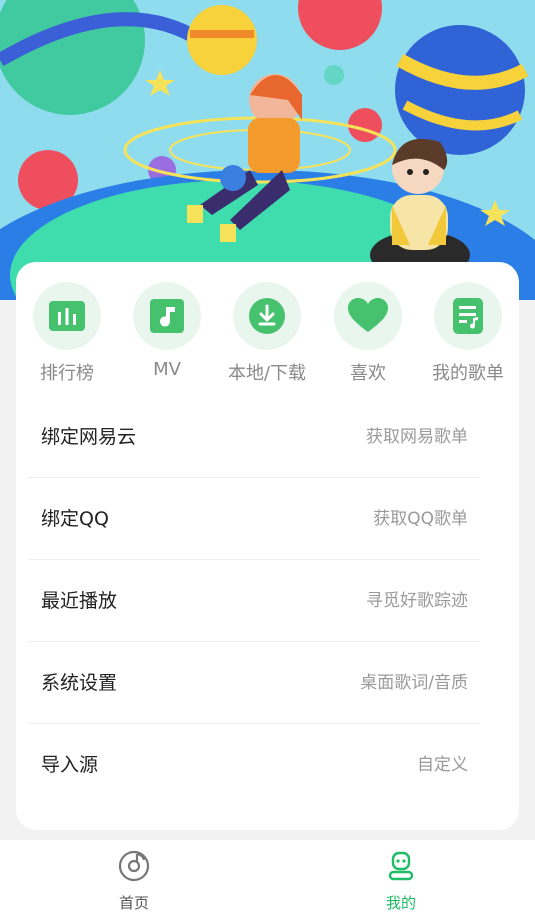  Describe the element at coordinates (67, 373) in the screenshot. I see `quick-action-label: 排行榜` at that location.